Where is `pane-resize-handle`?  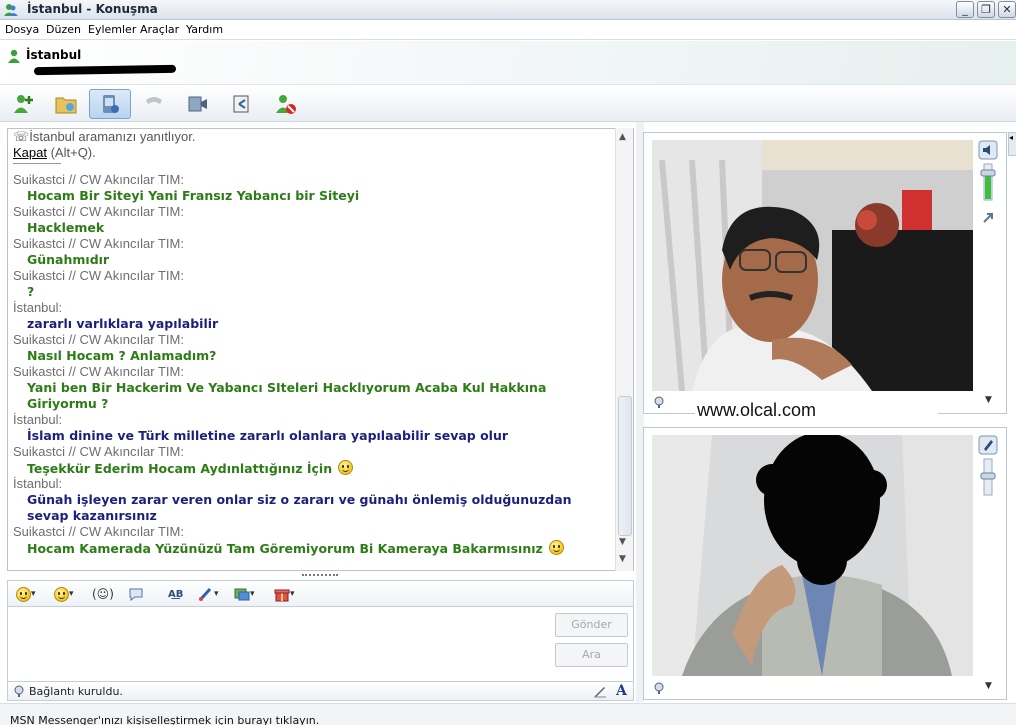 pane-resize-handle is located at coordinates (320, 575).